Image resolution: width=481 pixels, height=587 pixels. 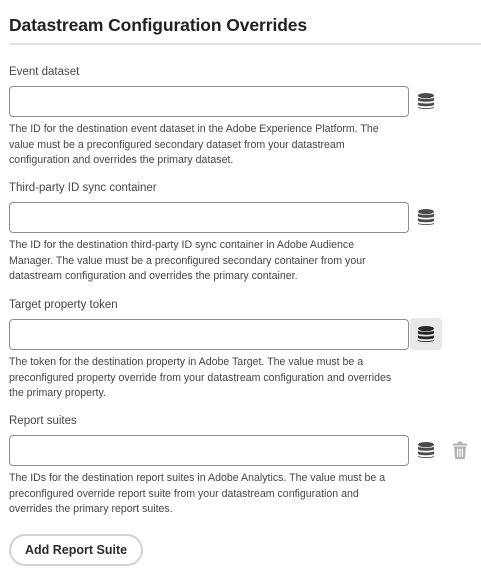 I want to click on id-sync-container-label: Third-party ID sync container, so click(x=83, y=188).